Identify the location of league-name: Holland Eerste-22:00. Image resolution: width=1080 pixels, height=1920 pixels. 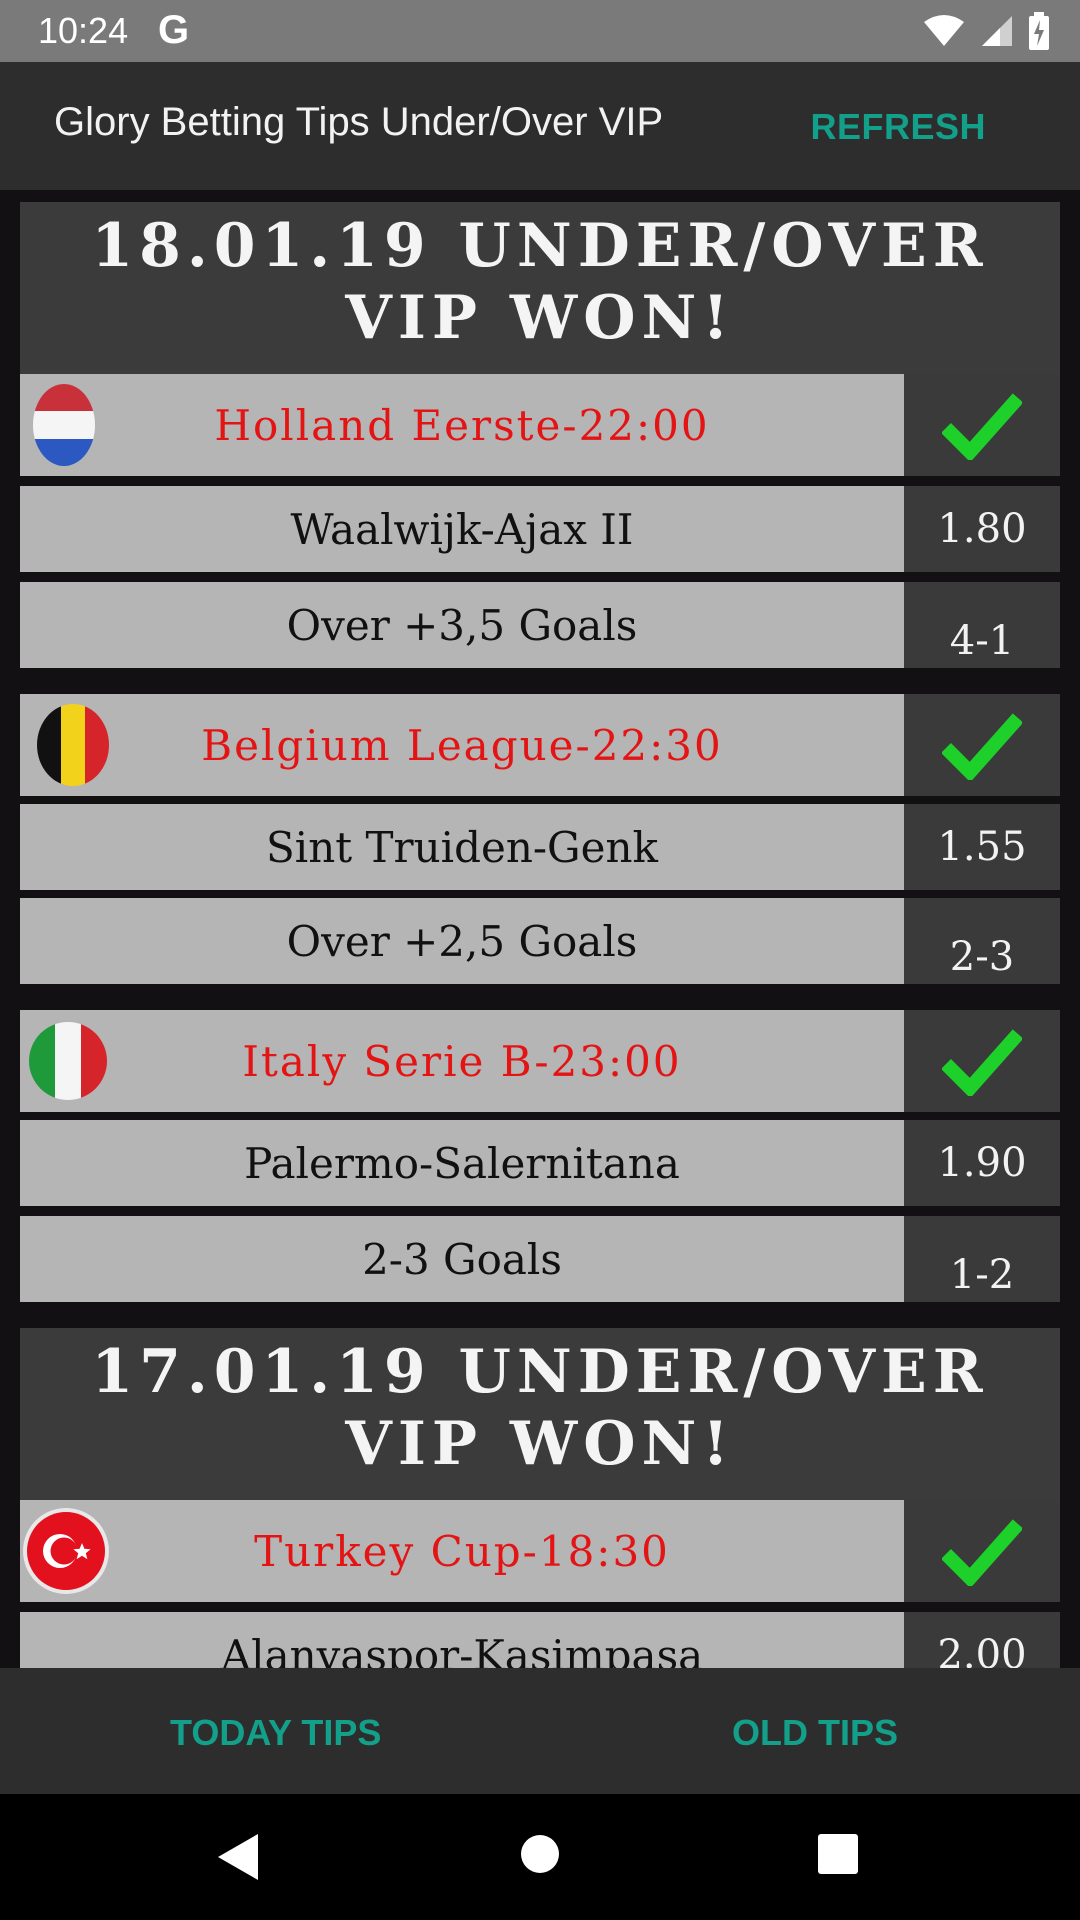
(462, 425).